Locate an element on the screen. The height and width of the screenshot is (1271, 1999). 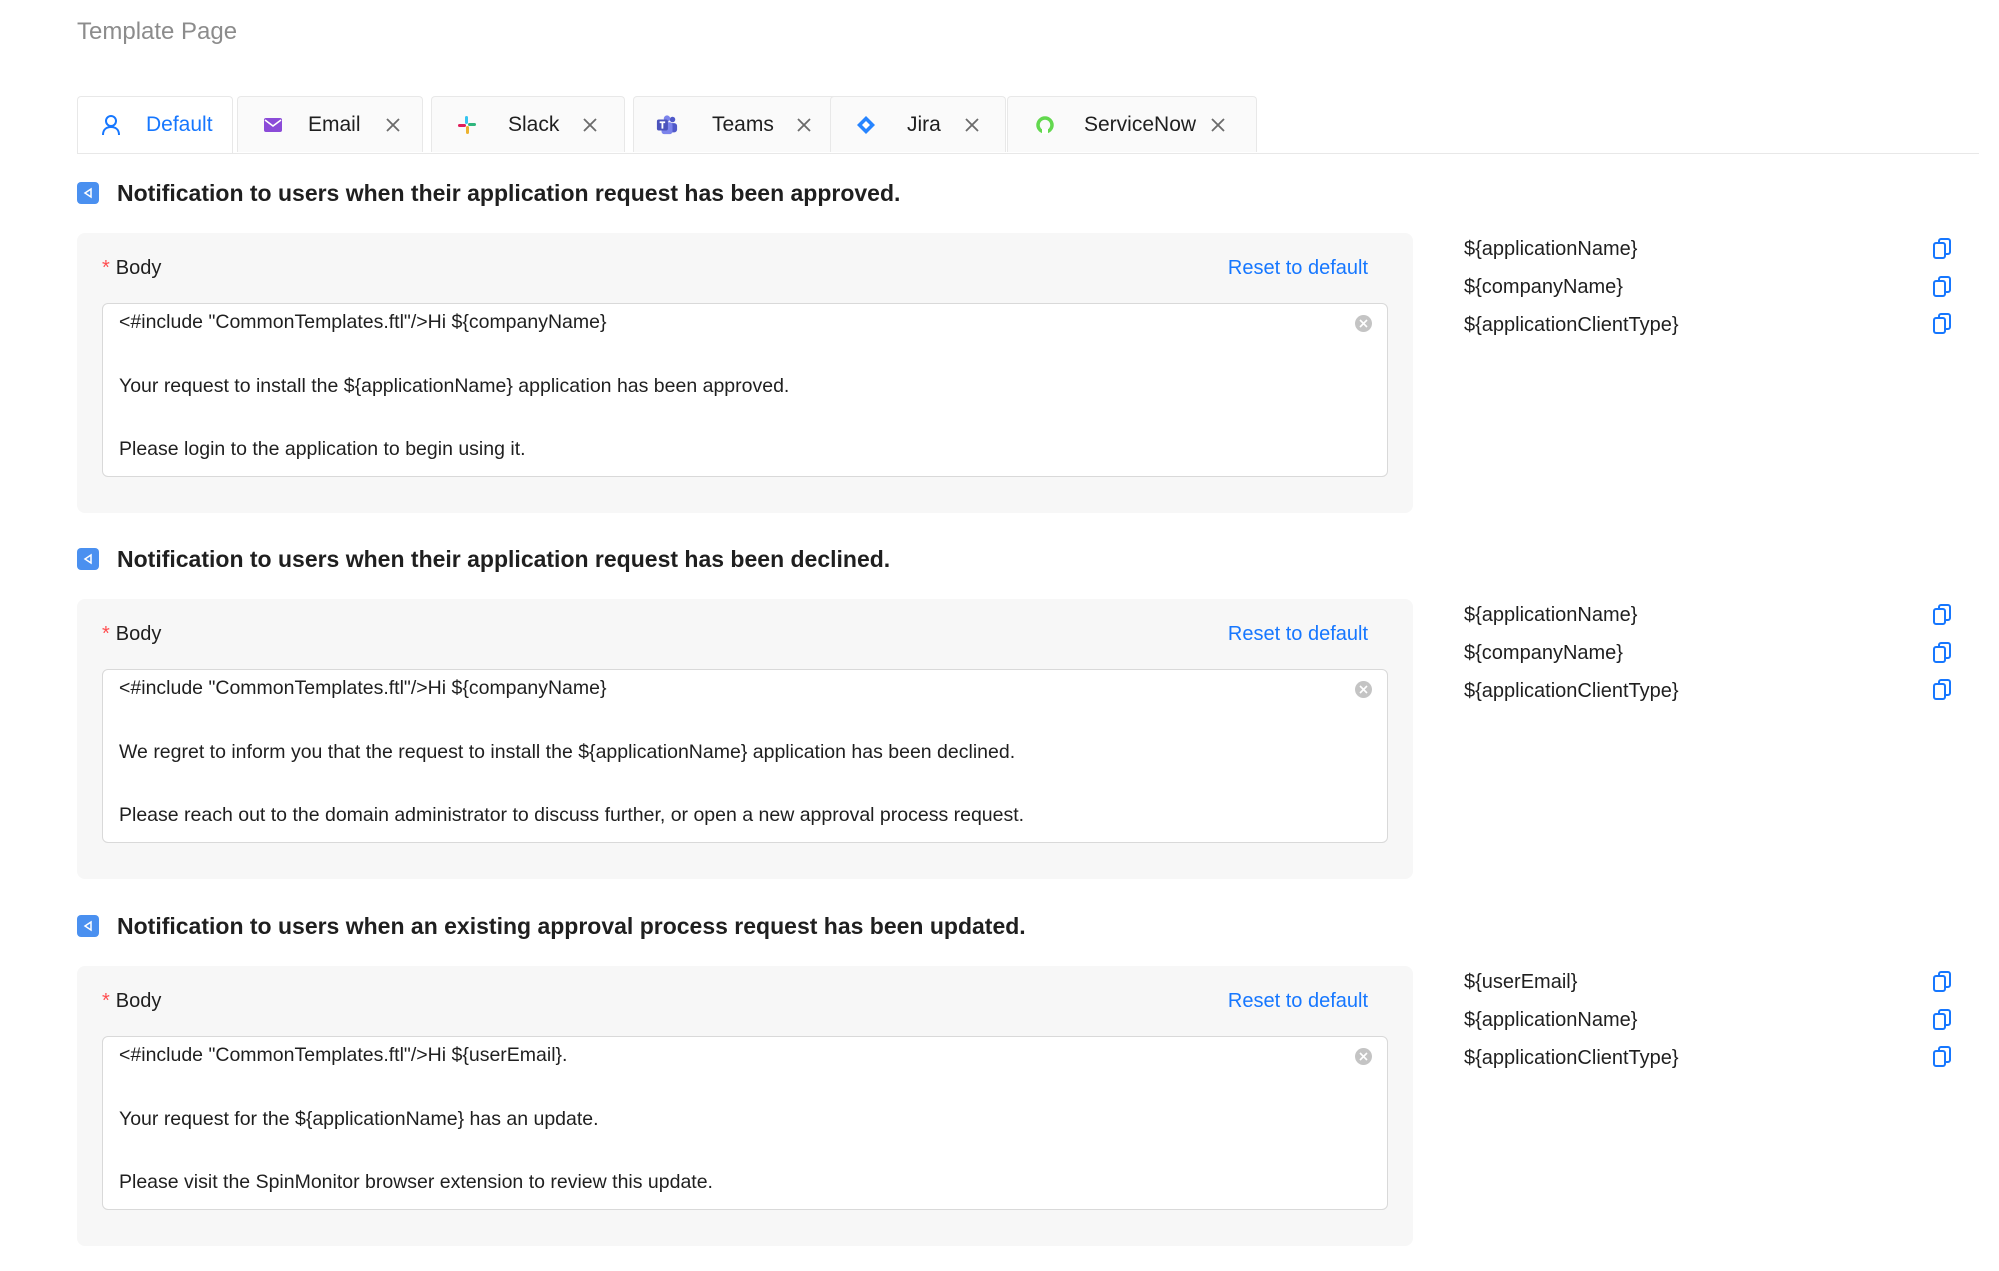
tab-email: Email is located at coordinates (330, 124).